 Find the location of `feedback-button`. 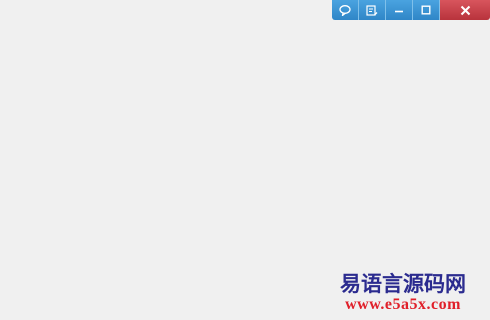

feedback-button is located at coordinates (345, 10).